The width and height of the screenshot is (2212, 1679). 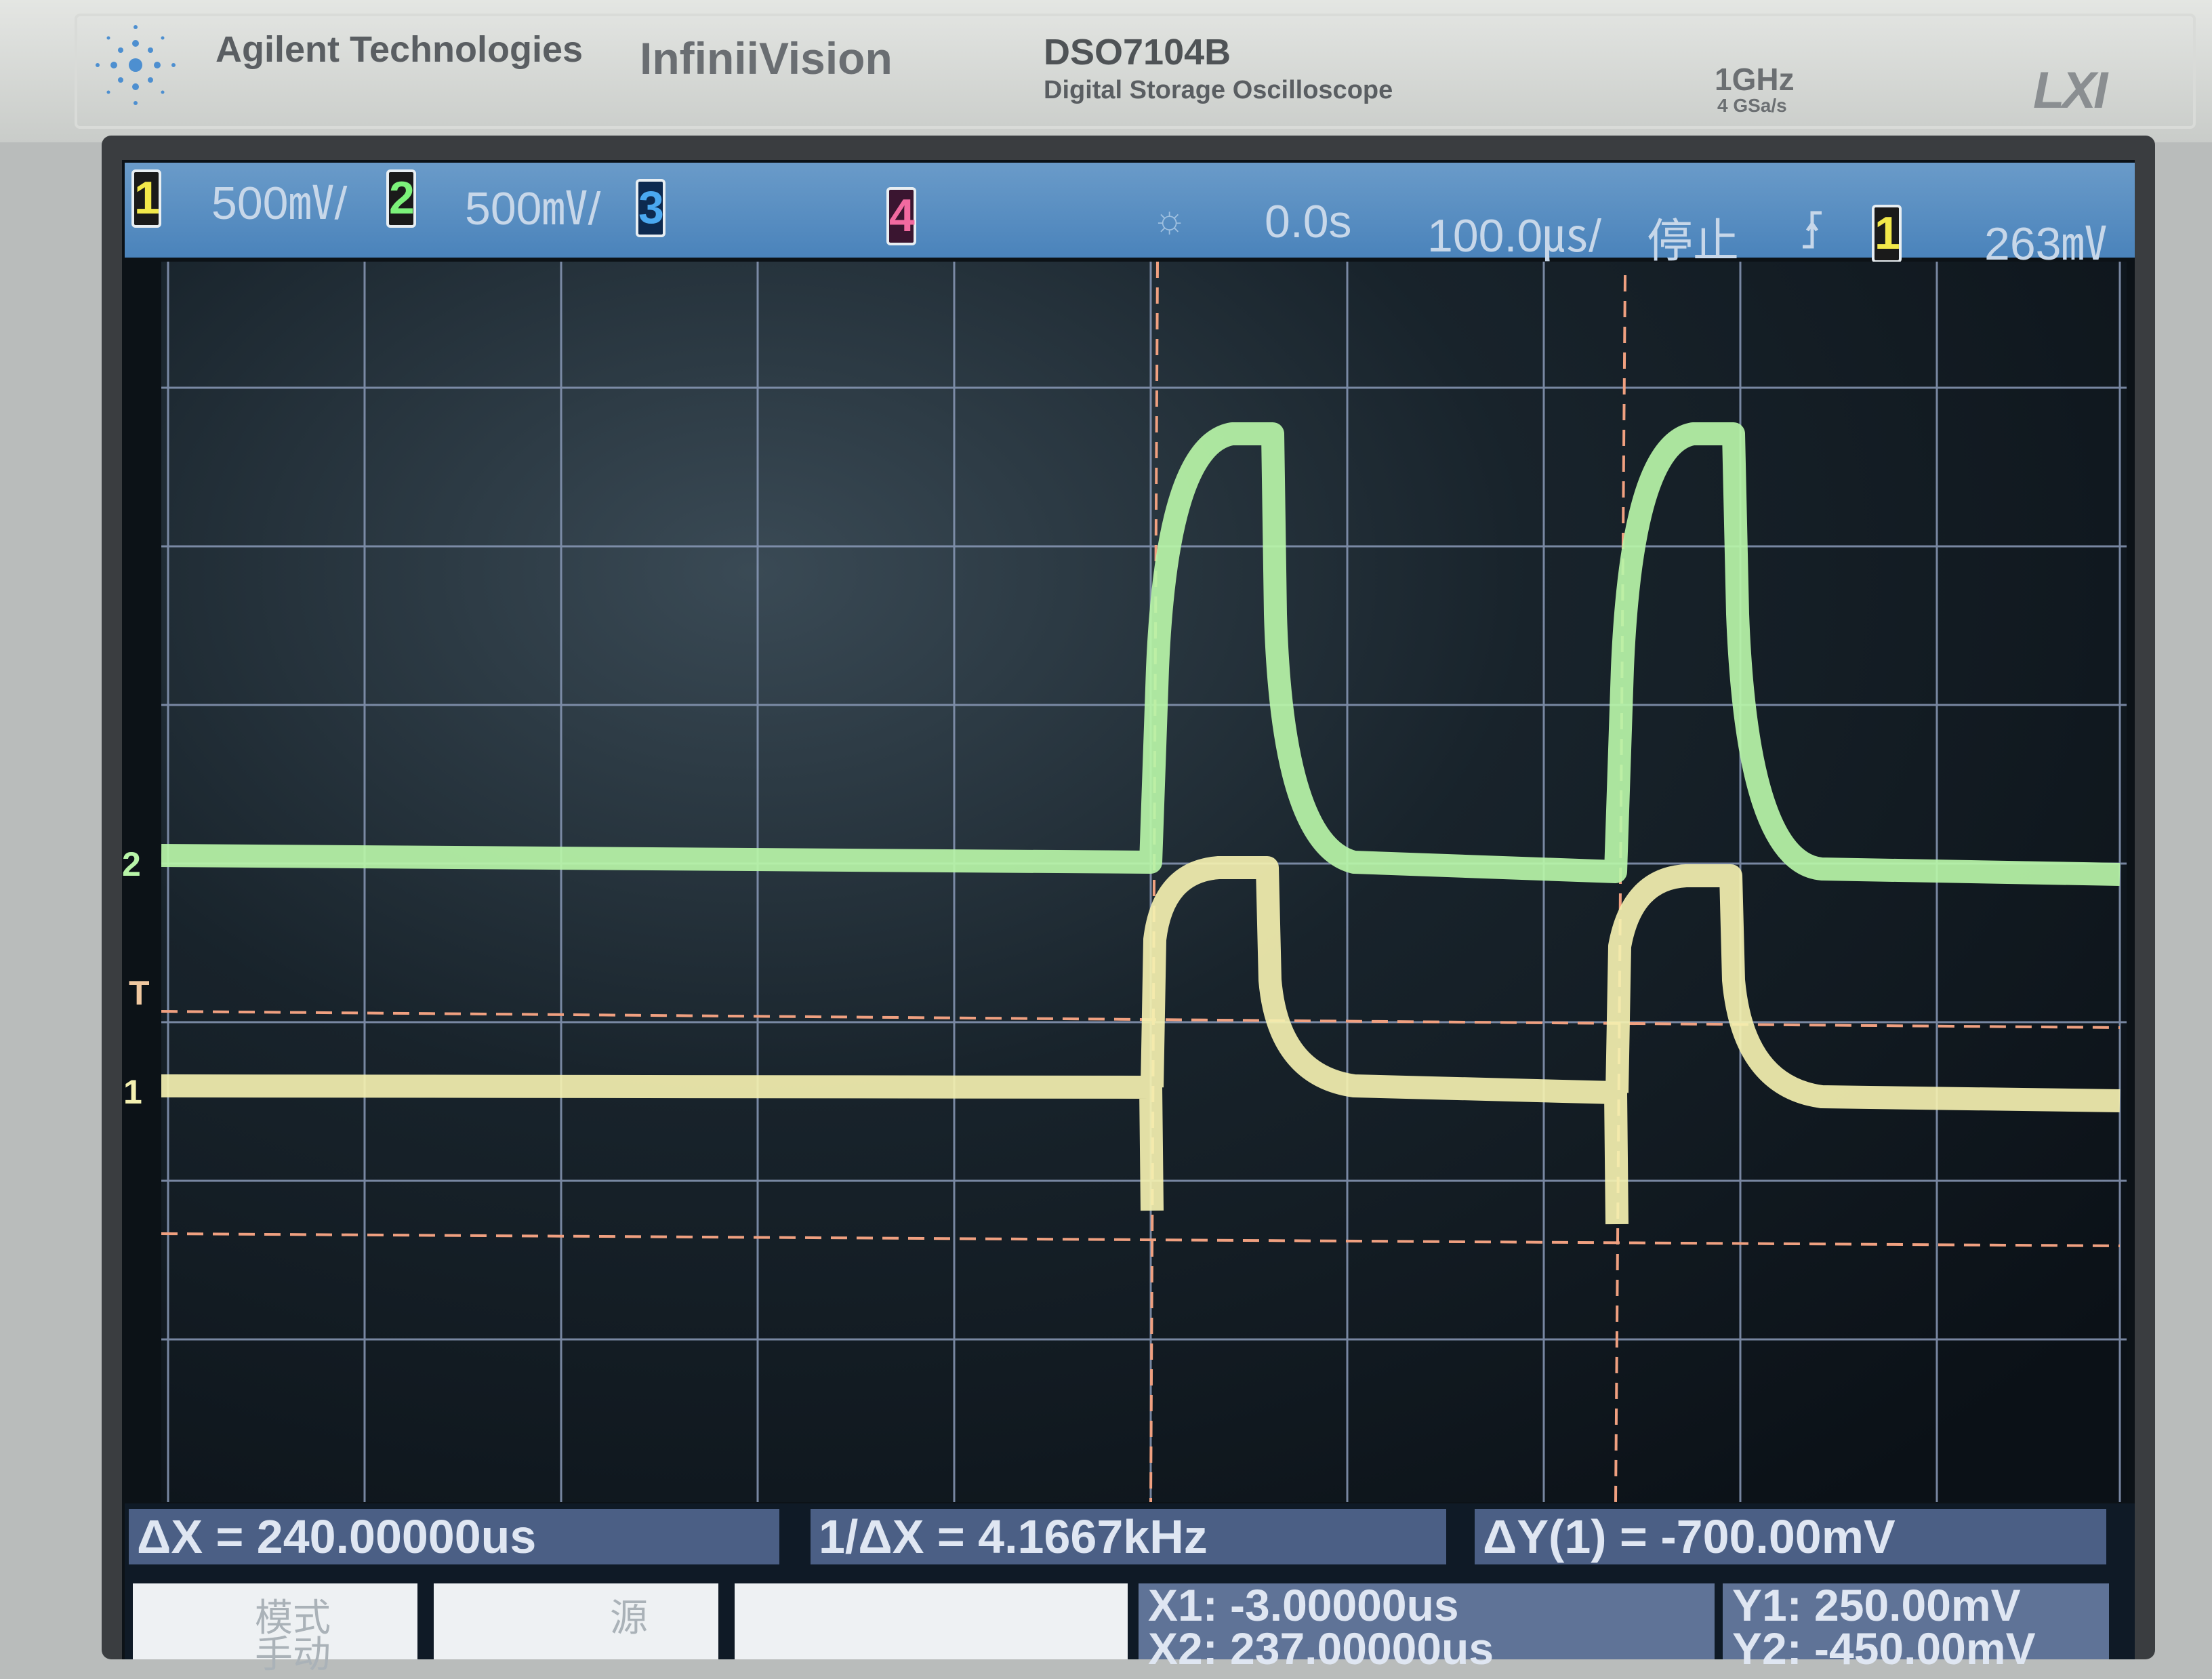 I want to click on agilent-spark-logo, so click(x=136, y=65).